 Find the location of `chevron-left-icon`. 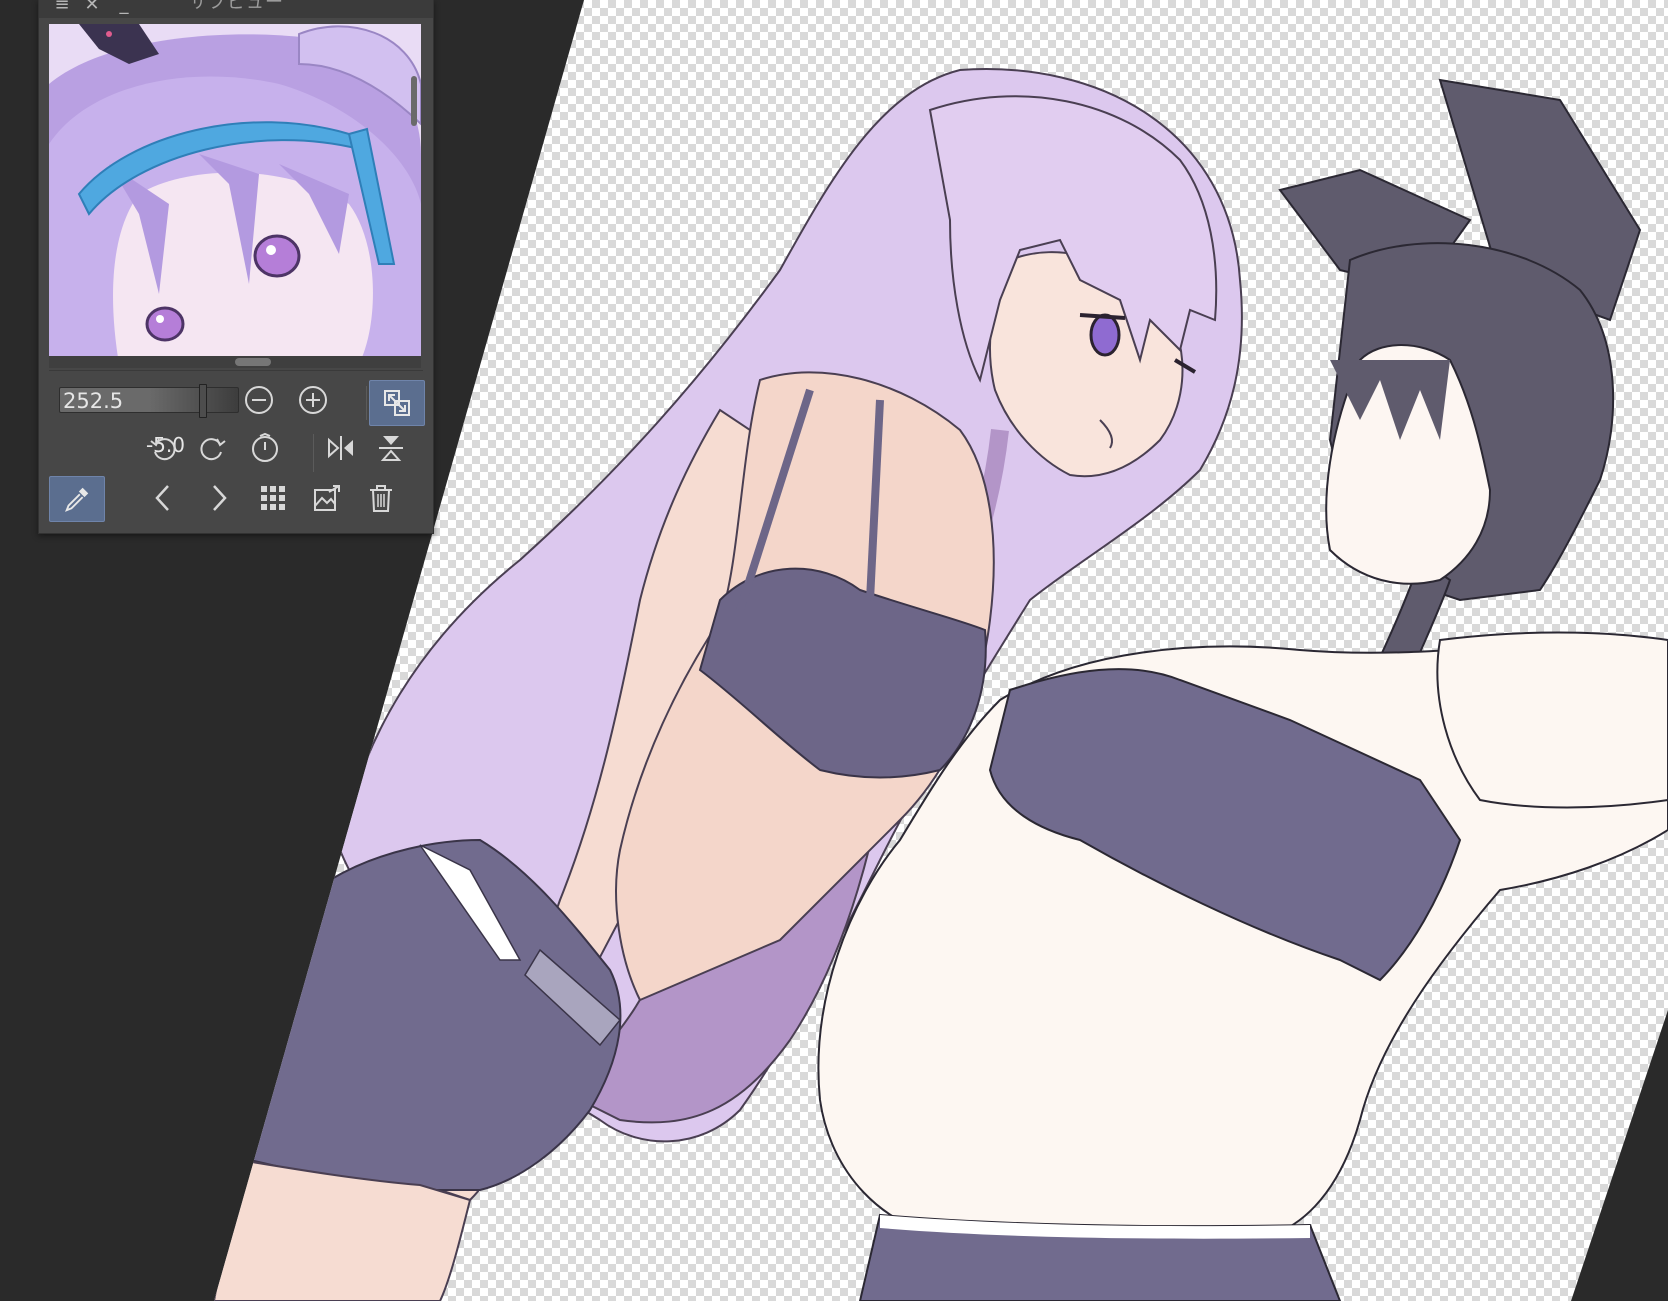

chevron-left-icon is located at coordinates (162, 498).